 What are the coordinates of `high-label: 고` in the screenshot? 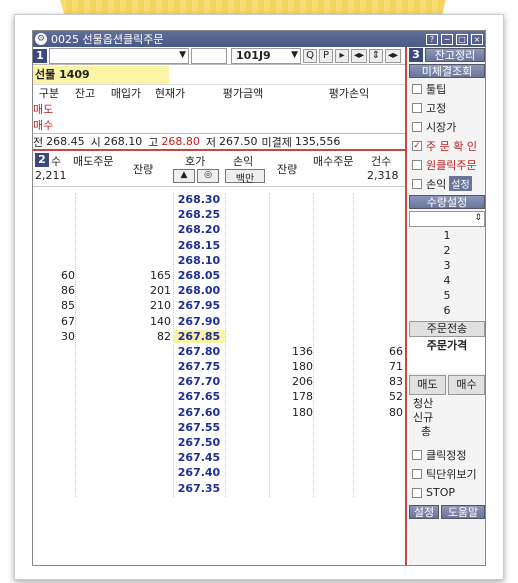 It's located at (153, 142).